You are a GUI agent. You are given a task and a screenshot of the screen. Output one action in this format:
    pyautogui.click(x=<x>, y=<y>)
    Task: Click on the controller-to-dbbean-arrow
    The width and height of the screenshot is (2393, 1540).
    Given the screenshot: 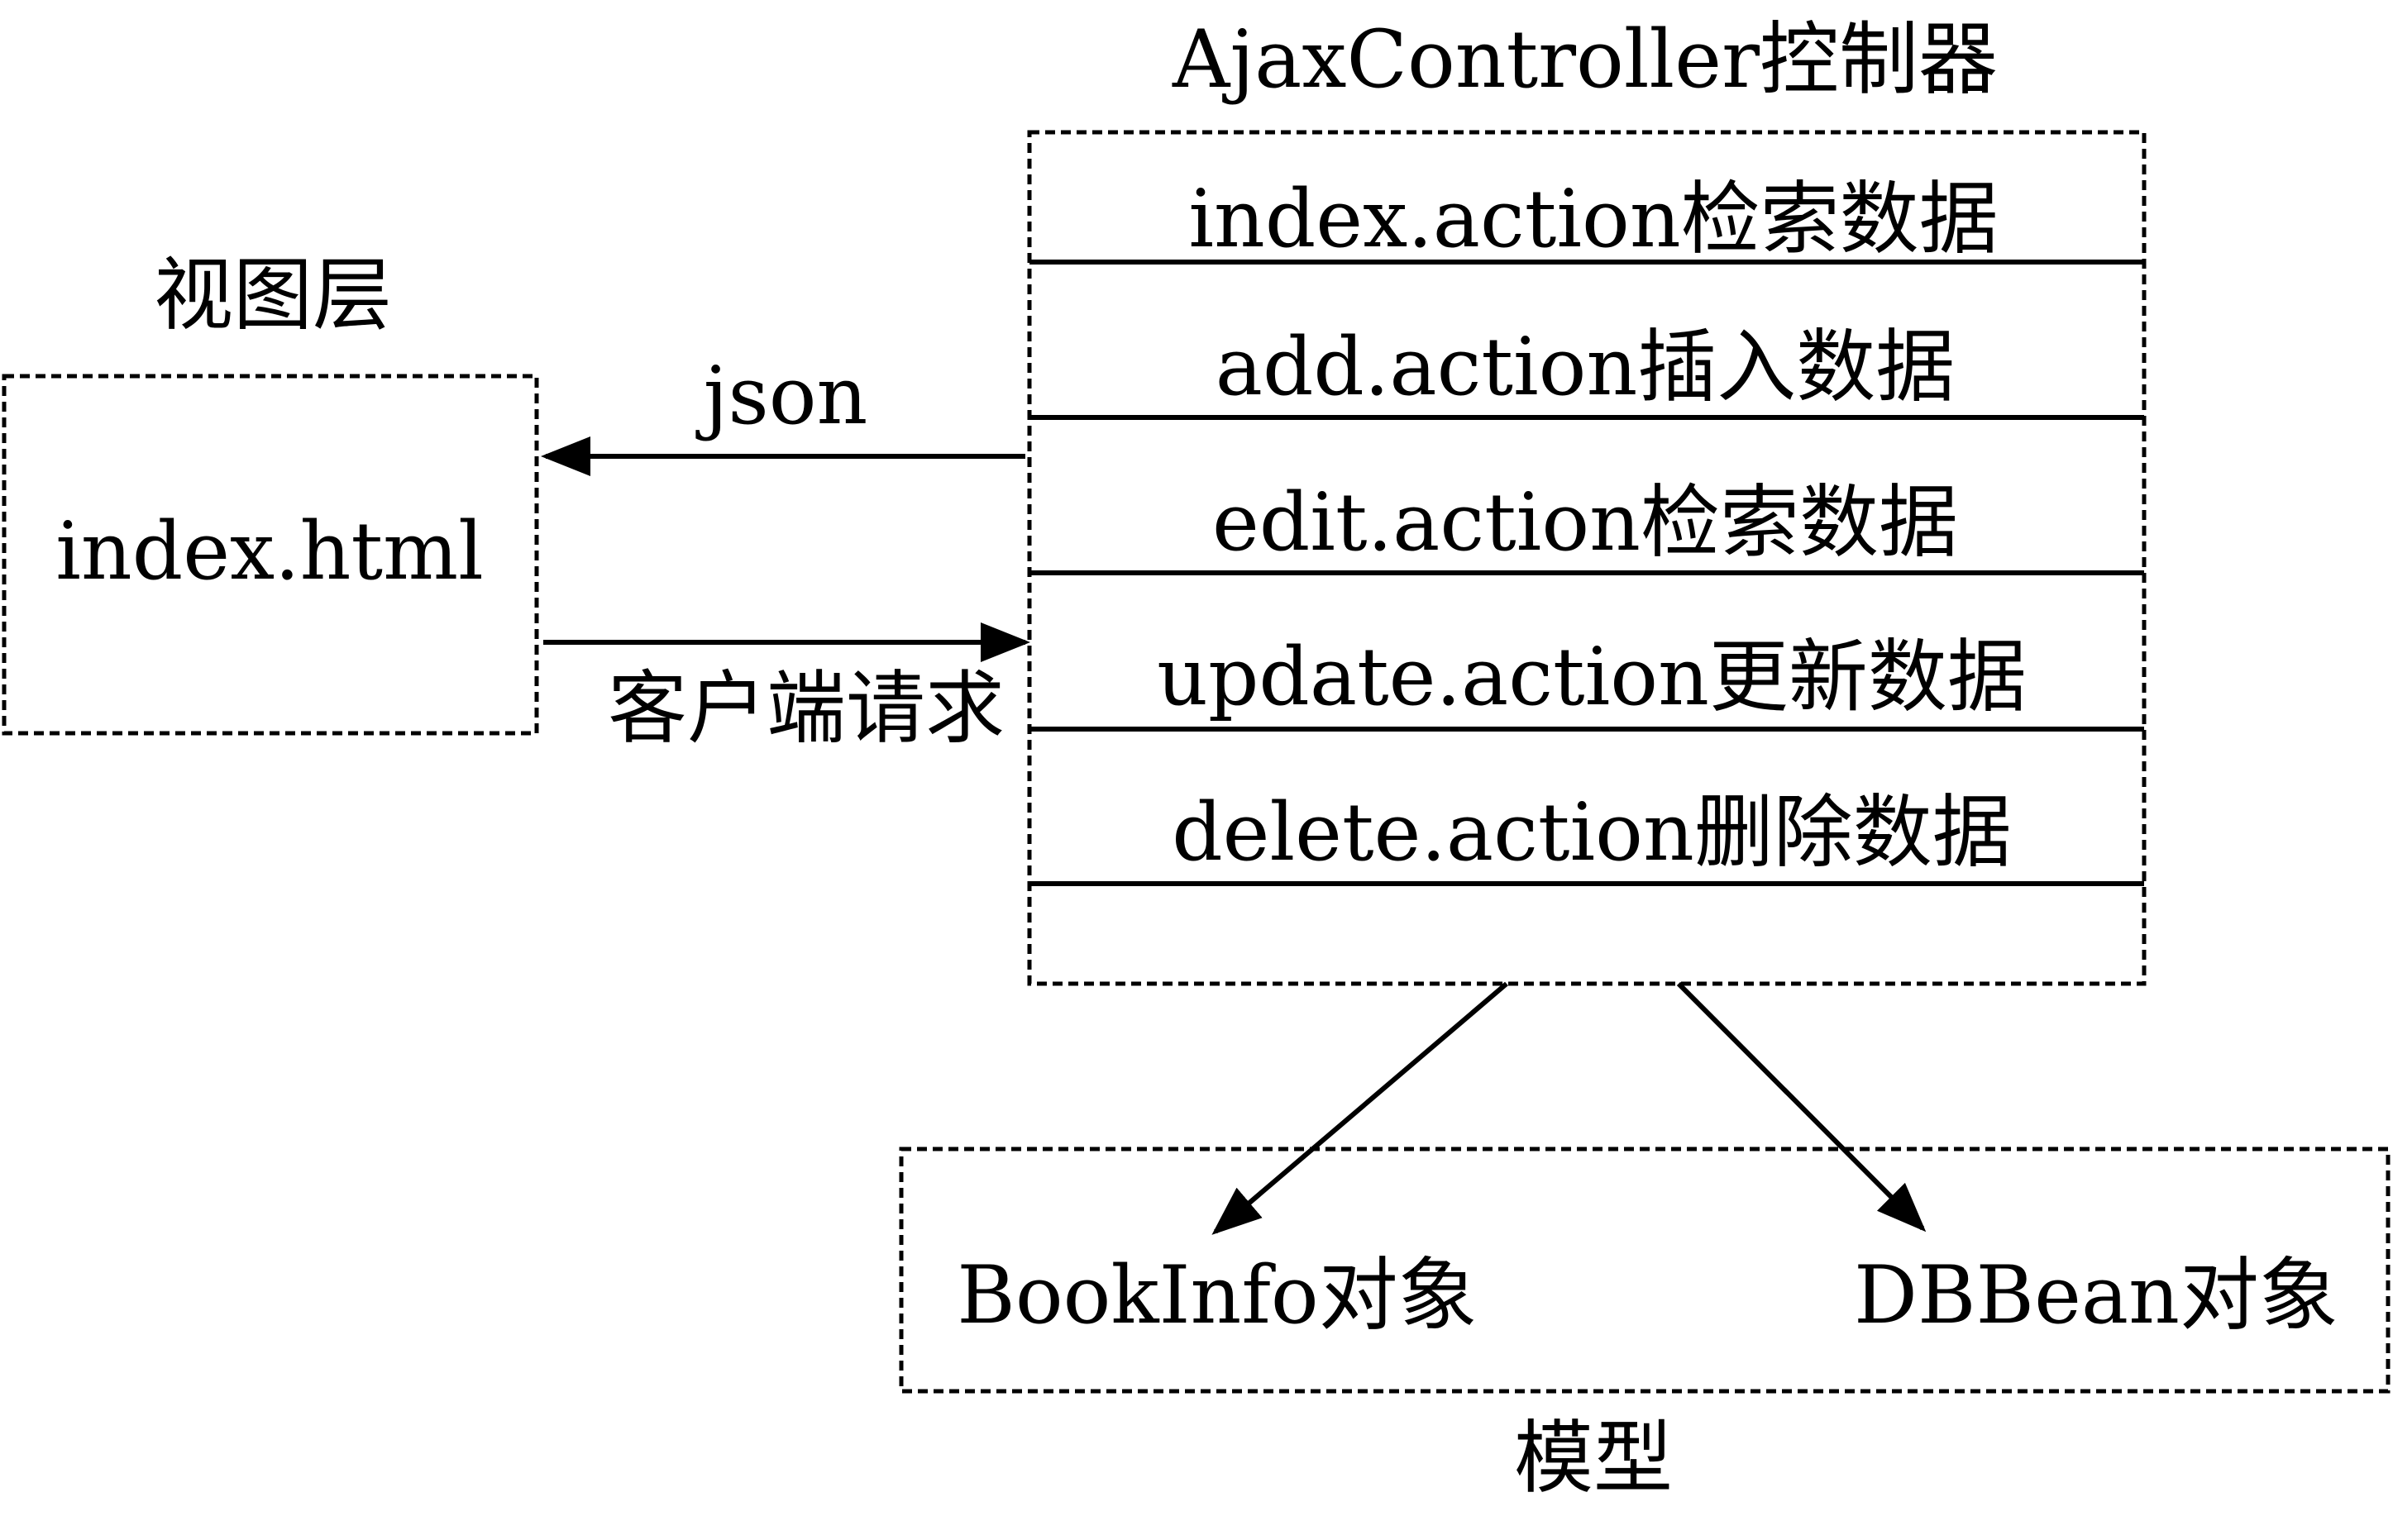 What is the action you would take?
    pyautogui.click(x=1802, y=1106)
    